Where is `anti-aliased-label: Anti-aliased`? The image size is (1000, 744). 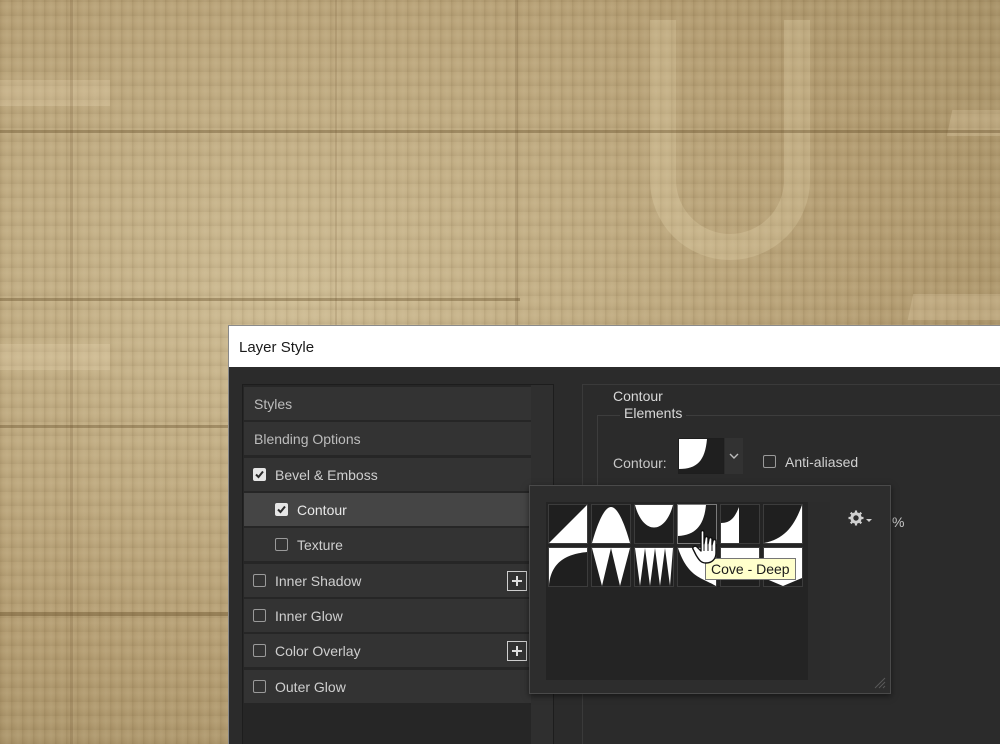 anti-aliased-label: Anti-aliased is located at coordinates (822, 462).